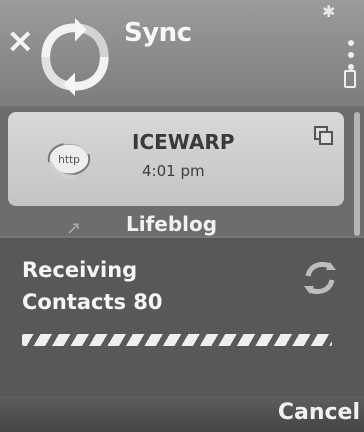  I want to click on scrollbar, so click(357, 174).